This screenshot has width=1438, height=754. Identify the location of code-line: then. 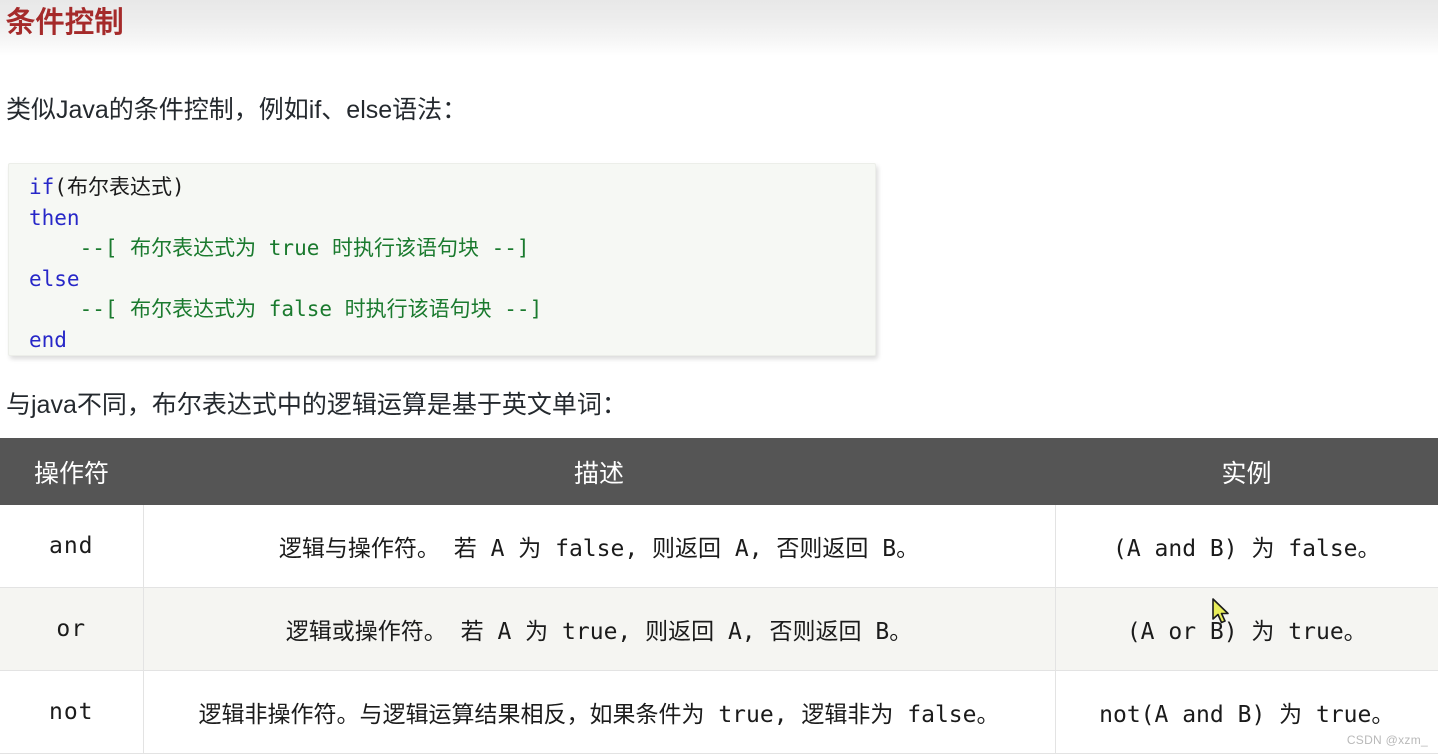
(452, 218).